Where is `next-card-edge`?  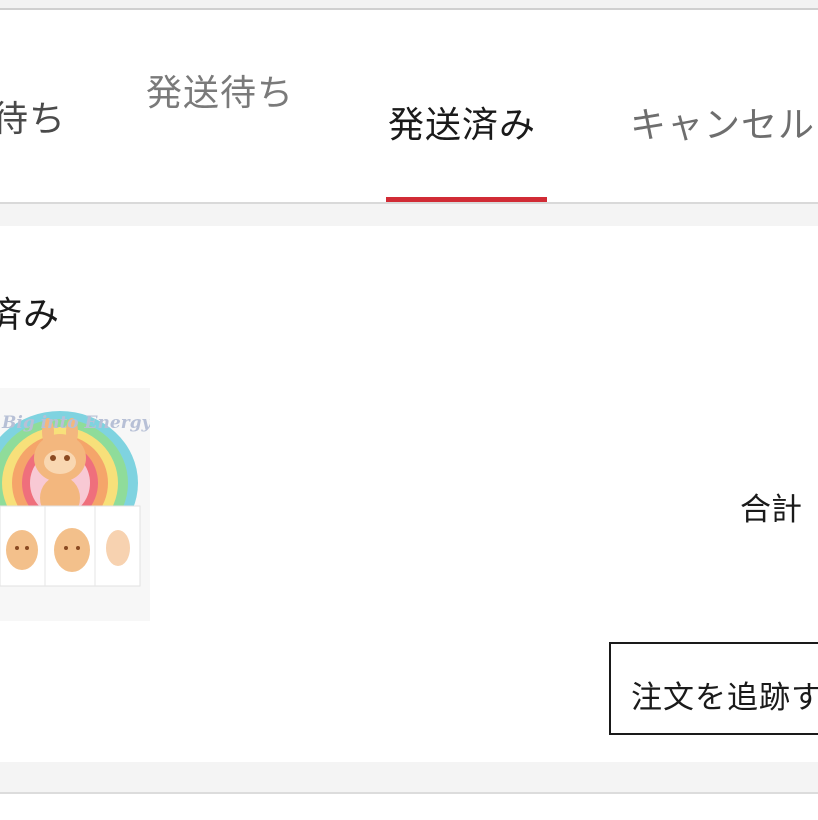 next-card-edge is located at coordinates (409, 806).